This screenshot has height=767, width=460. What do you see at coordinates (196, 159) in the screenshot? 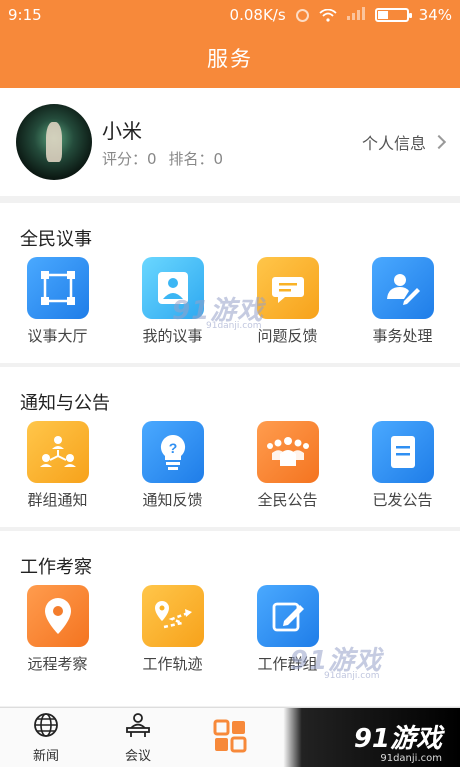
I see `user-rank: 排名：0` at bounding box center [196, 159].